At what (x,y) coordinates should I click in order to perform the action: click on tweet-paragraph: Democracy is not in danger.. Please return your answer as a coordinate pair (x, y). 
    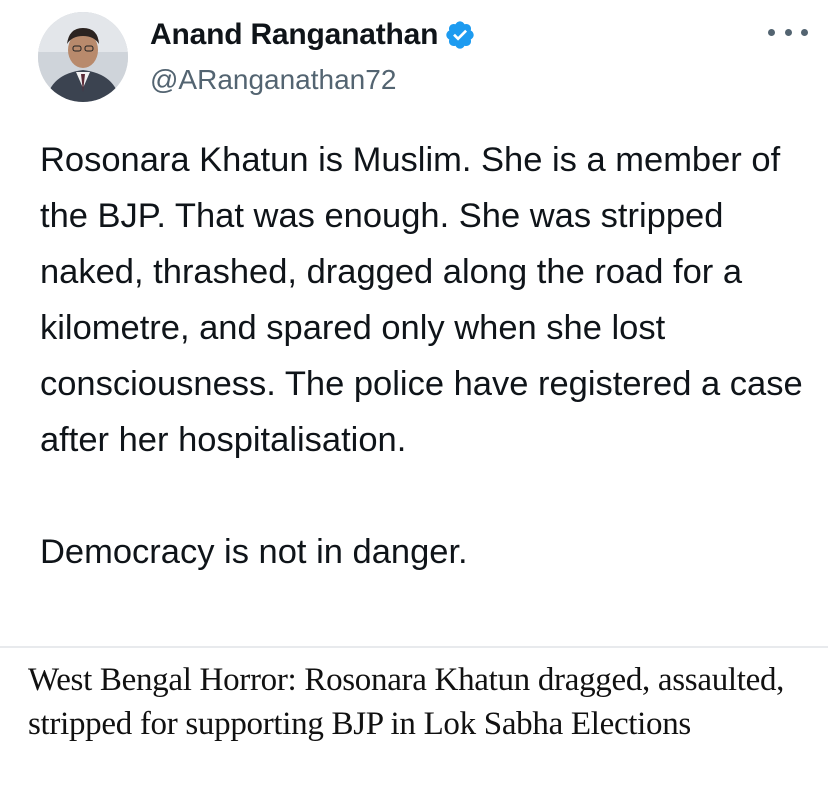
    Looking at the image, I should click on (254, 552).